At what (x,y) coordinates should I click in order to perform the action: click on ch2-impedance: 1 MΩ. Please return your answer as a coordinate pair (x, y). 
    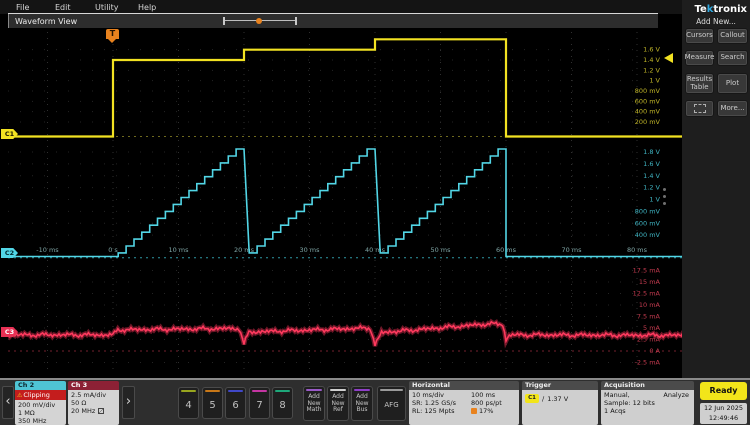
    Looking at the image, I should click on (26, 413).